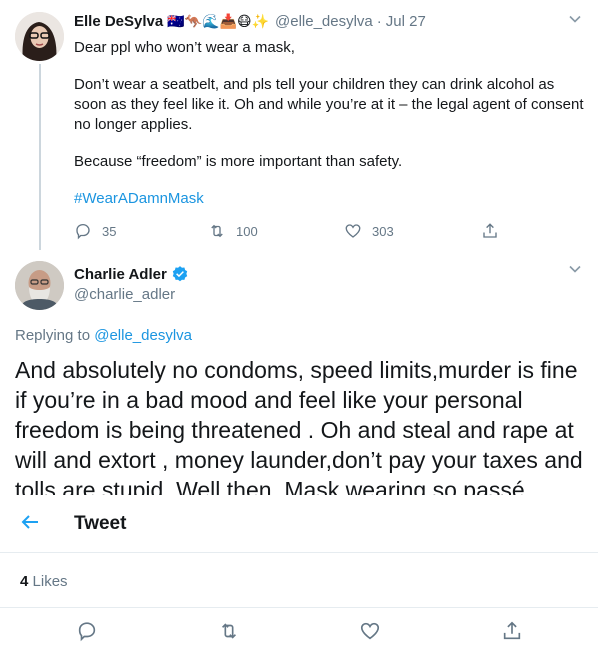 This screenshot has height=654, width=598. Describe the element at coordinates (131, 284) in the screenshot. I see `reply-author-block: Charlie Adler @charlie_adler` at that location.